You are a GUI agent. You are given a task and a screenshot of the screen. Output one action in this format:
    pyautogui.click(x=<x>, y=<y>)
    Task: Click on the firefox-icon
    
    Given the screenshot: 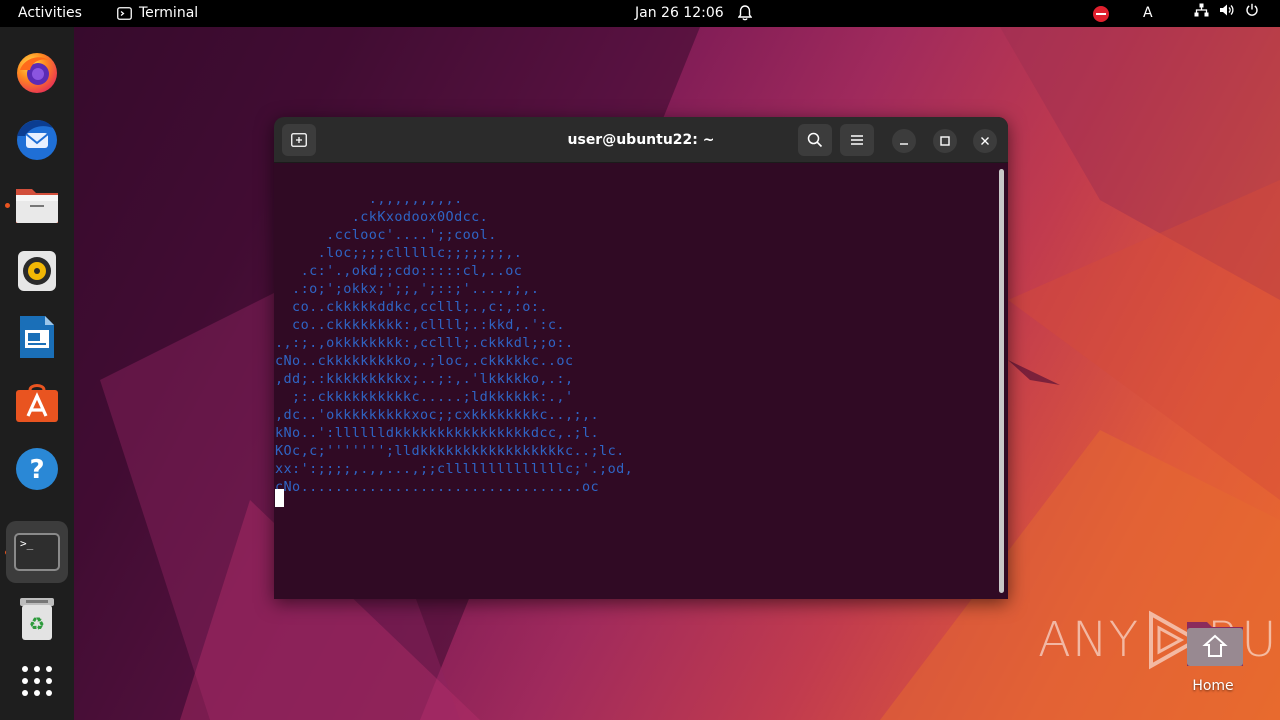 What is the action you would take?
    pyautogui.click(x=37, y=73)
    